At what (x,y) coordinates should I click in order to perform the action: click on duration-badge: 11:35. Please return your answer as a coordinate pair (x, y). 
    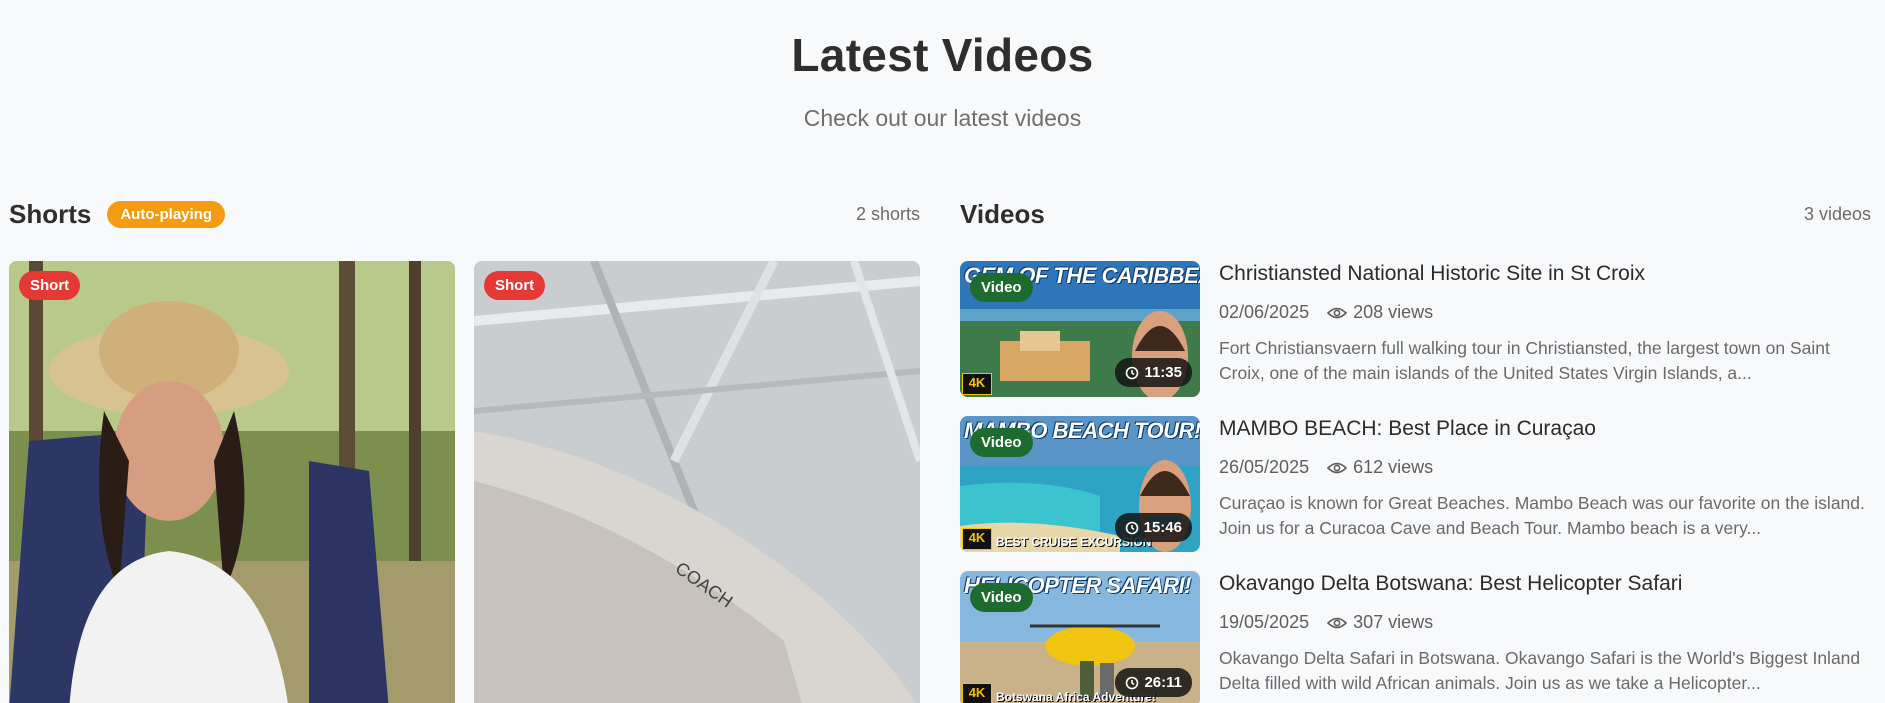
    Looking at the image, I should click on (1153, 372).